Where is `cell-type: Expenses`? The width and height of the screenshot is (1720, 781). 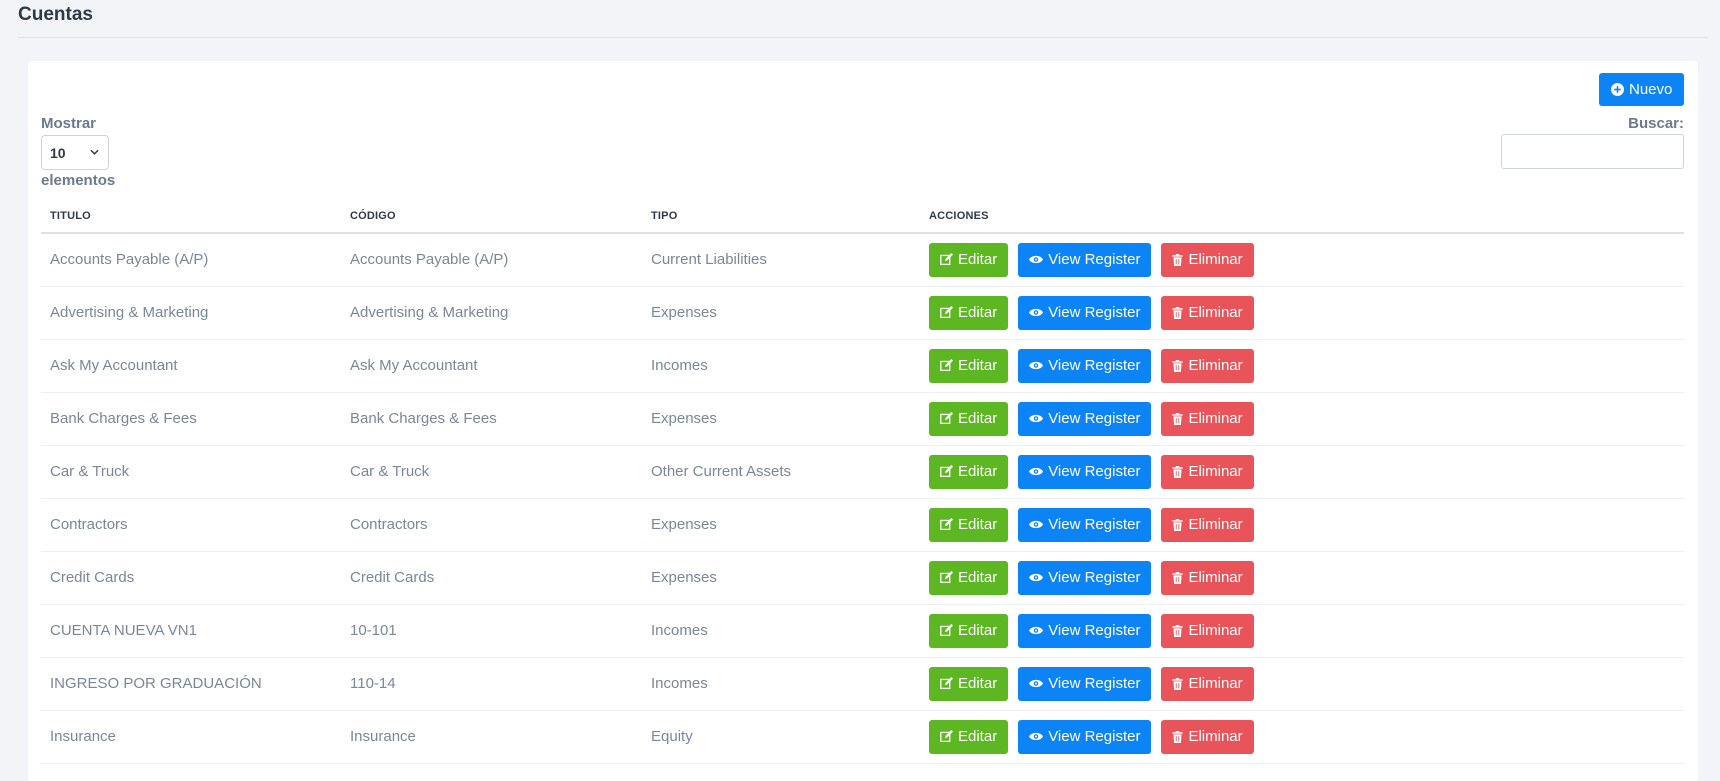 cell-type: Expenses is located at coordinates (781, 313).